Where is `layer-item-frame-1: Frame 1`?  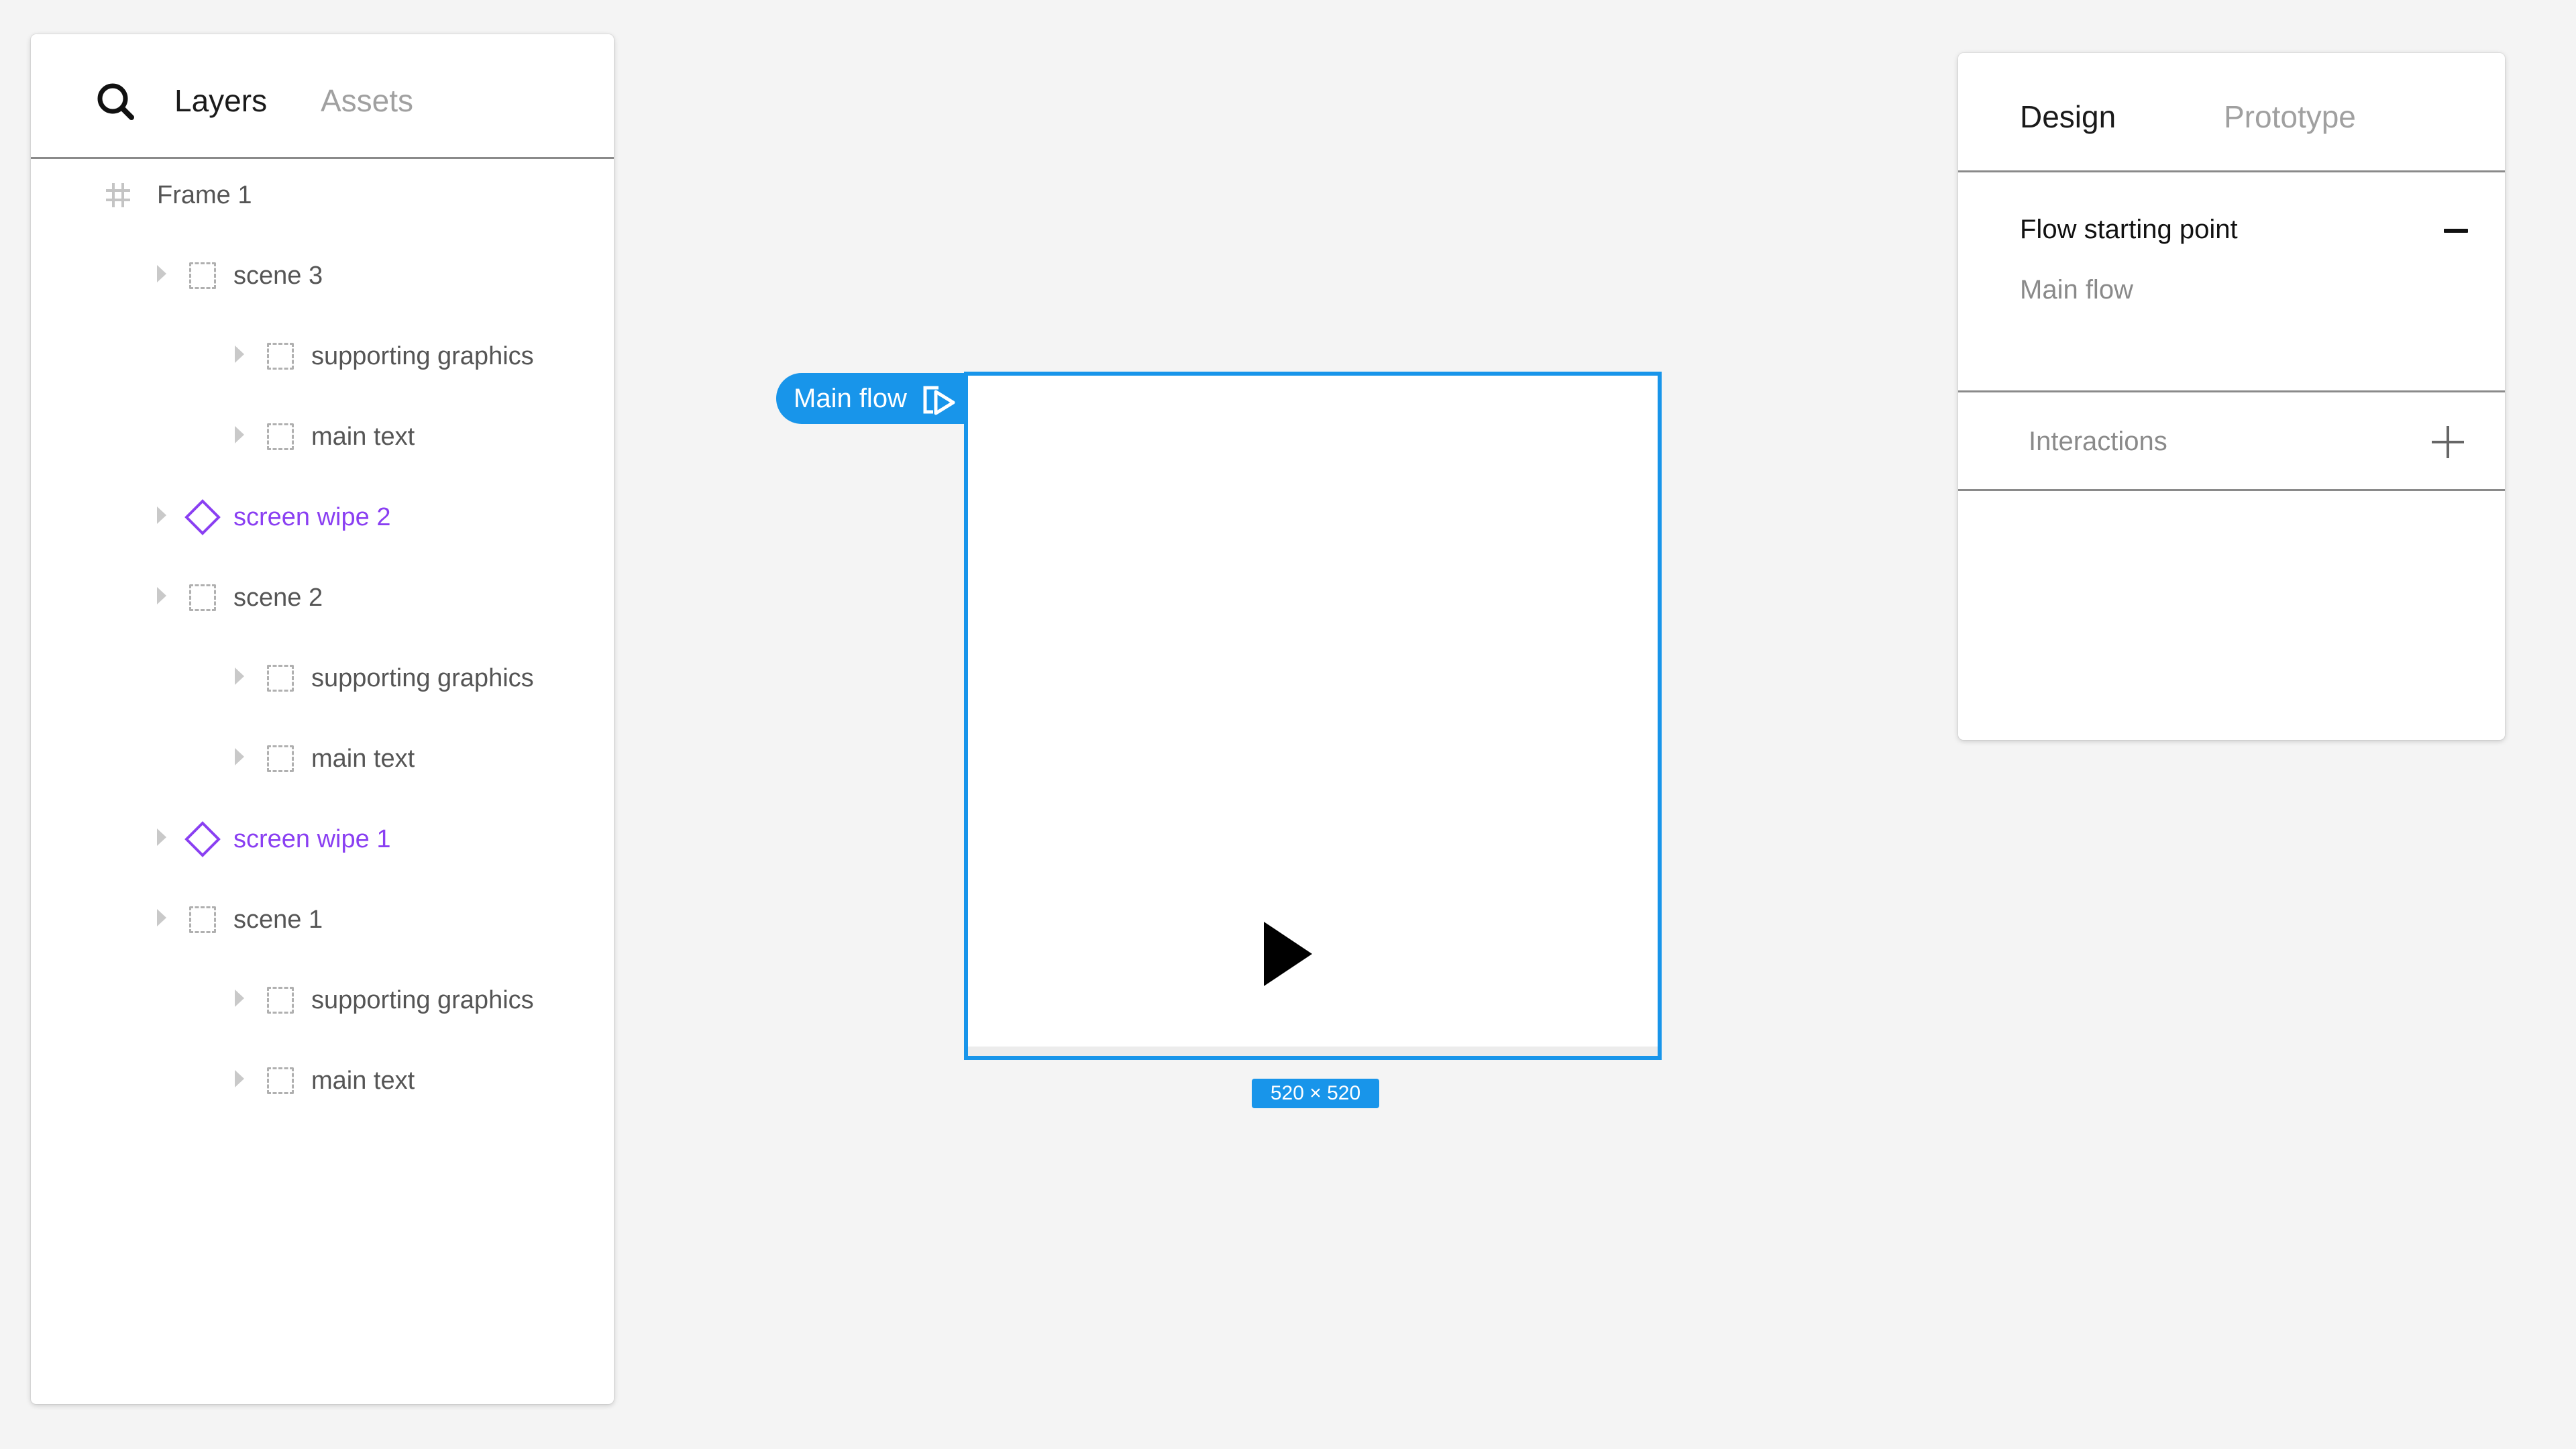 layer-item-frame-1: Frame 1 is located at coordinates (322, 195).